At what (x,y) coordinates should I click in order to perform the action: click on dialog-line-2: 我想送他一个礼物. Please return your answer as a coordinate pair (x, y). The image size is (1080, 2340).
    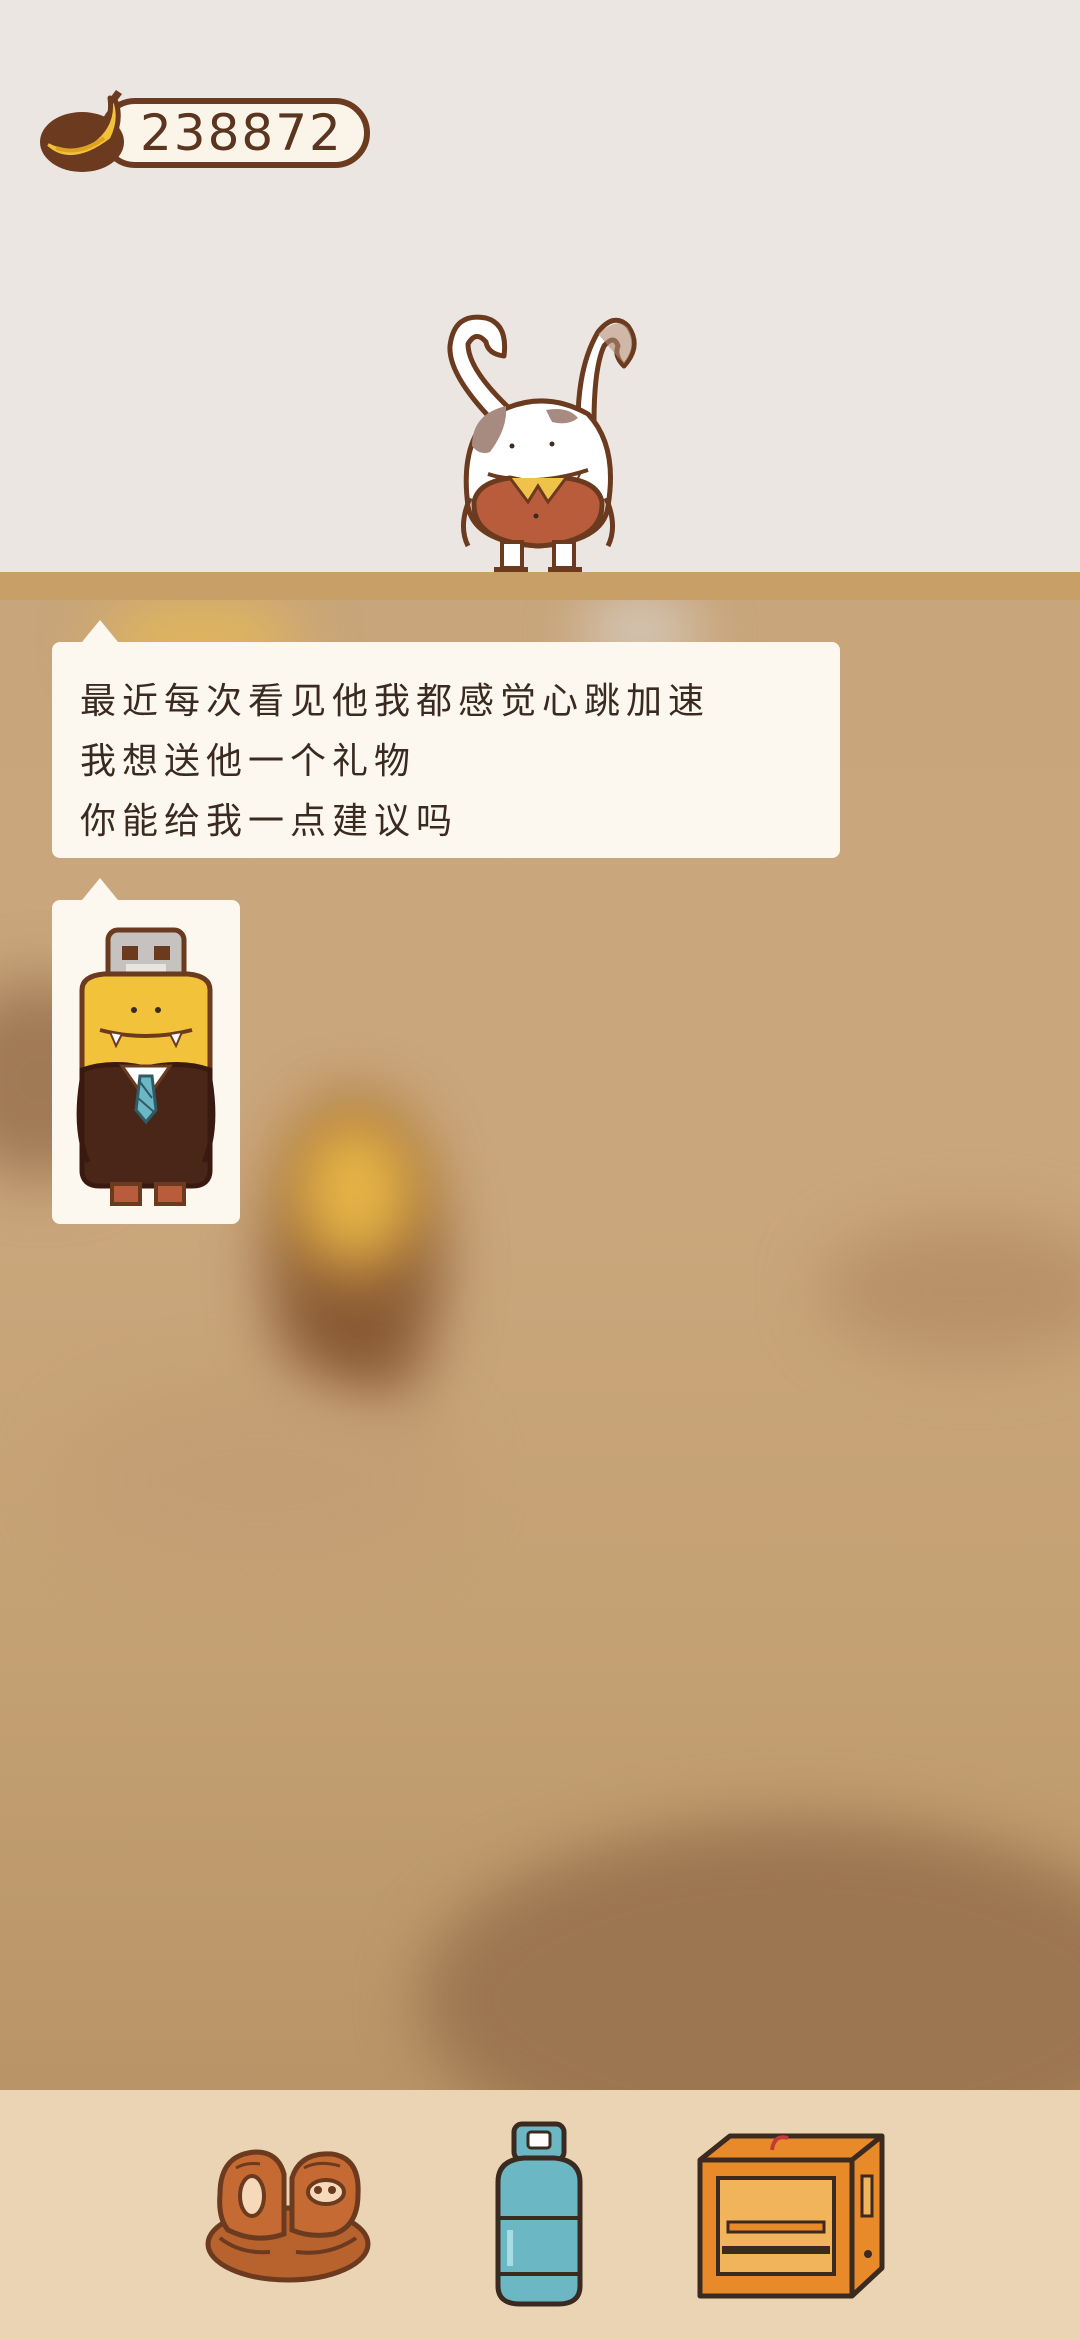
    Looking at the image, I should click on (248, 761).